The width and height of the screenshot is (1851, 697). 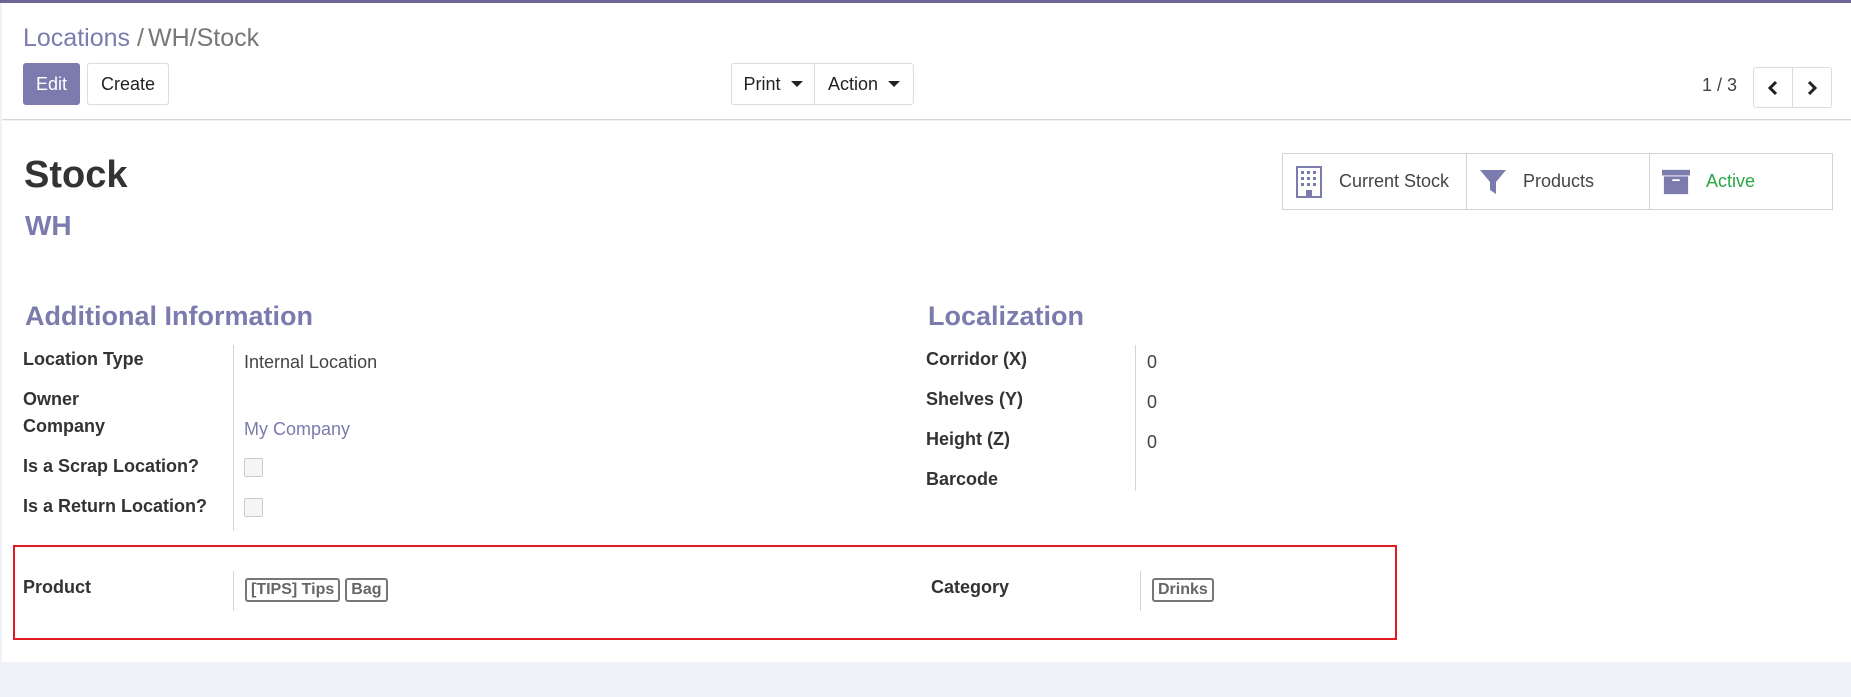 What do you see at coordinates (76, 175) in the screenshot?
I see `record-title: Stock` at bounding box center [76, 175].